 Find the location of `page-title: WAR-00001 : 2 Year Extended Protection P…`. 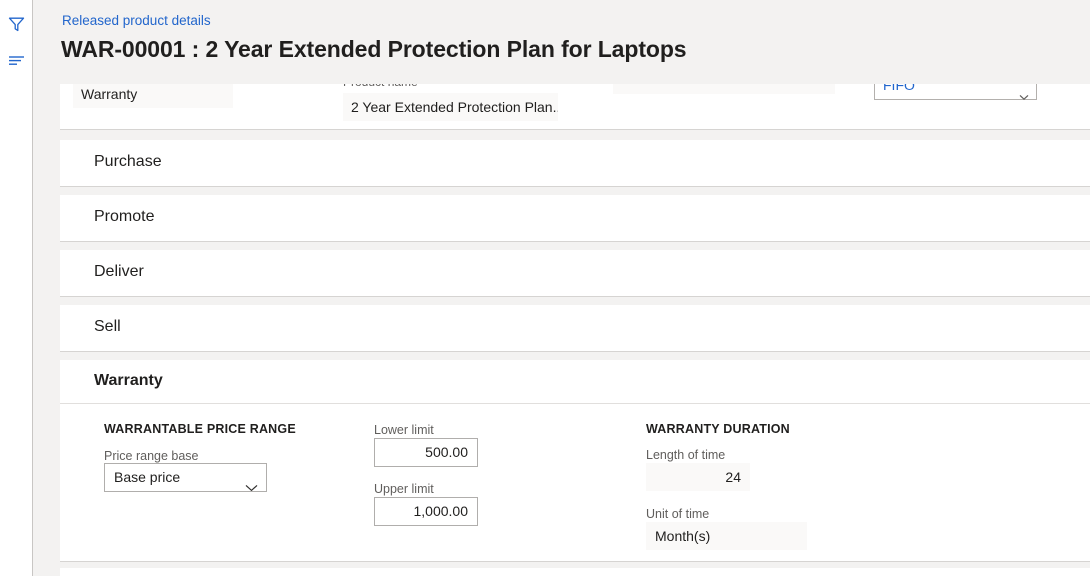

page-title: WAR-00001 : 2 Year Extended Protection P… is located at coordinates (374, 49).